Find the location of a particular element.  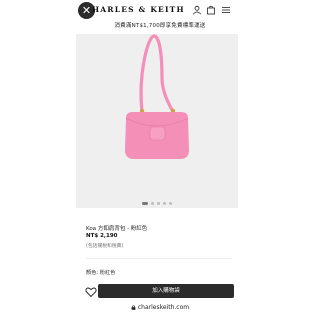

user-icon is located at coordinates (197, 10).